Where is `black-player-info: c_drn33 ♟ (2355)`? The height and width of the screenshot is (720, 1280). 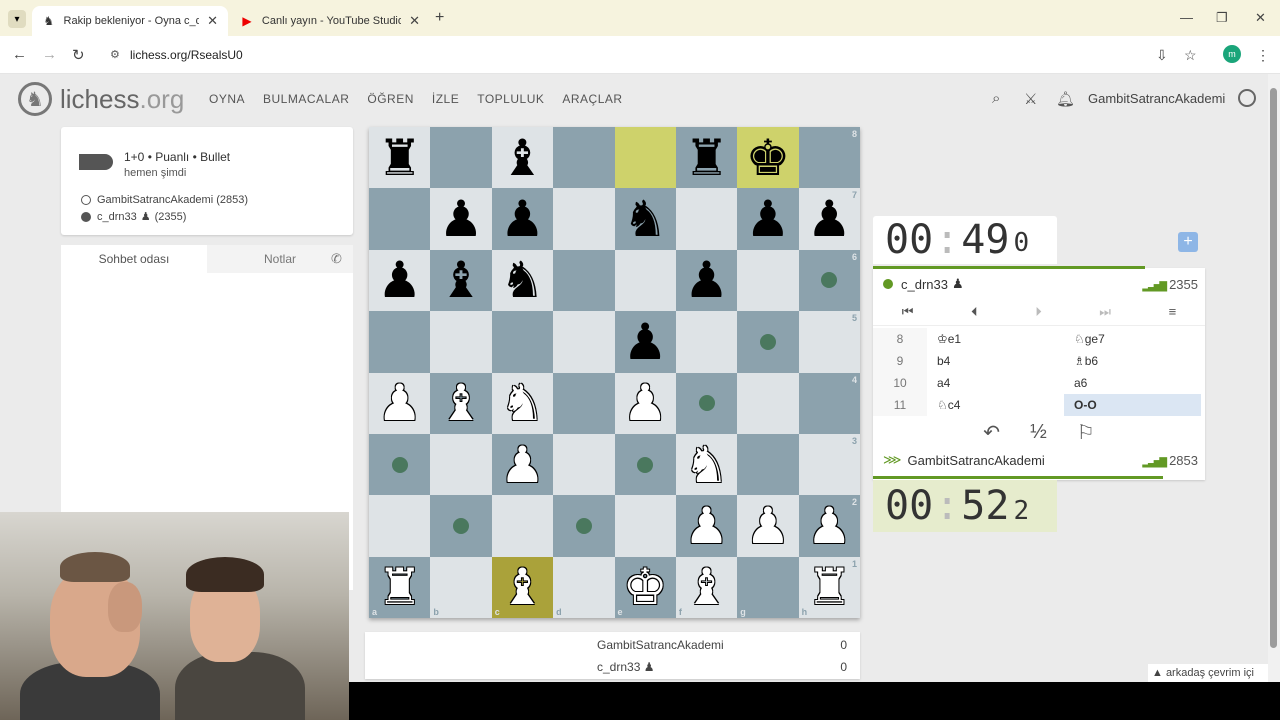
black-player-info: c_drn33 ♟ (2355) is located at coordinates (133, 216).